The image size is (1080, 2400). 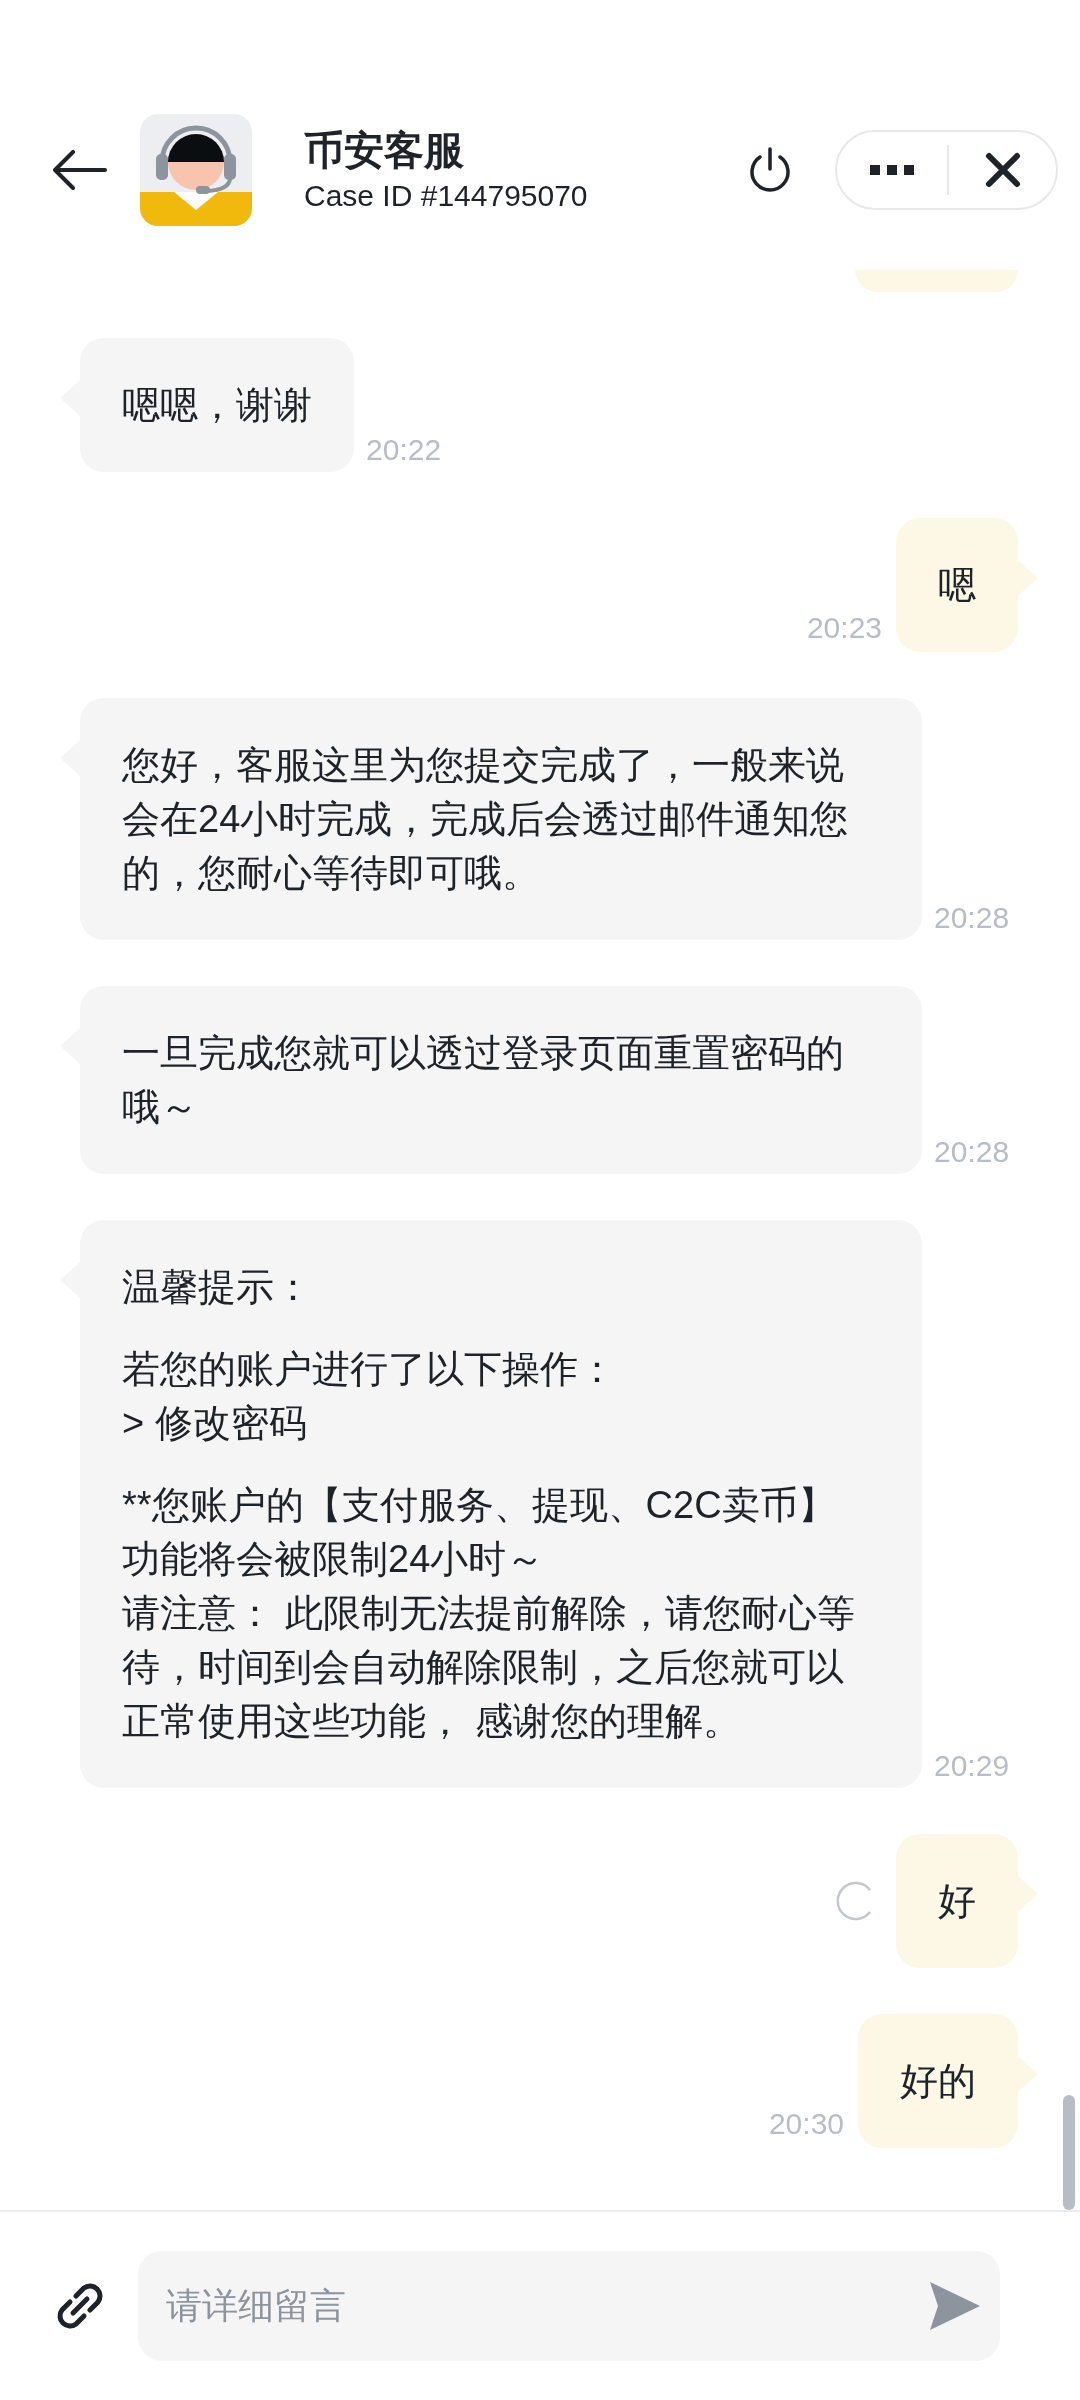 What do you see at coordinates (483, 1080) in the screenshot?
I see `message-text: 一旦完成您就可以透过登录页面重置密码的 哦～` at bounding box center [483, 1080].